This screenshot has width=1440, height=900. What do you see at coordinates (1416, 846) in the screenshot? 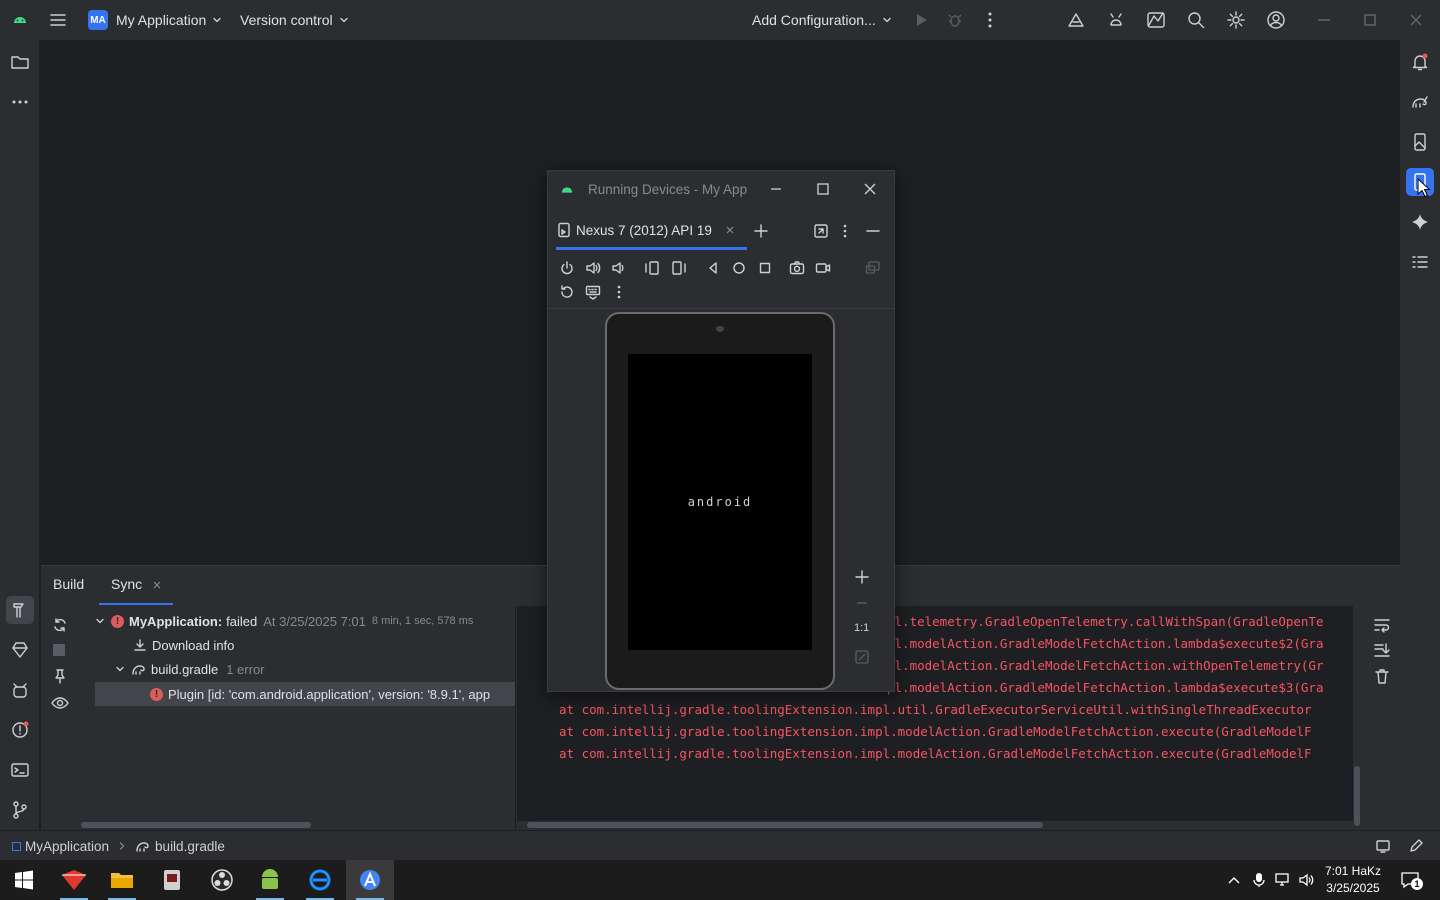
I see `power-save-pencil-icon` at bounding box center [1416, 846].